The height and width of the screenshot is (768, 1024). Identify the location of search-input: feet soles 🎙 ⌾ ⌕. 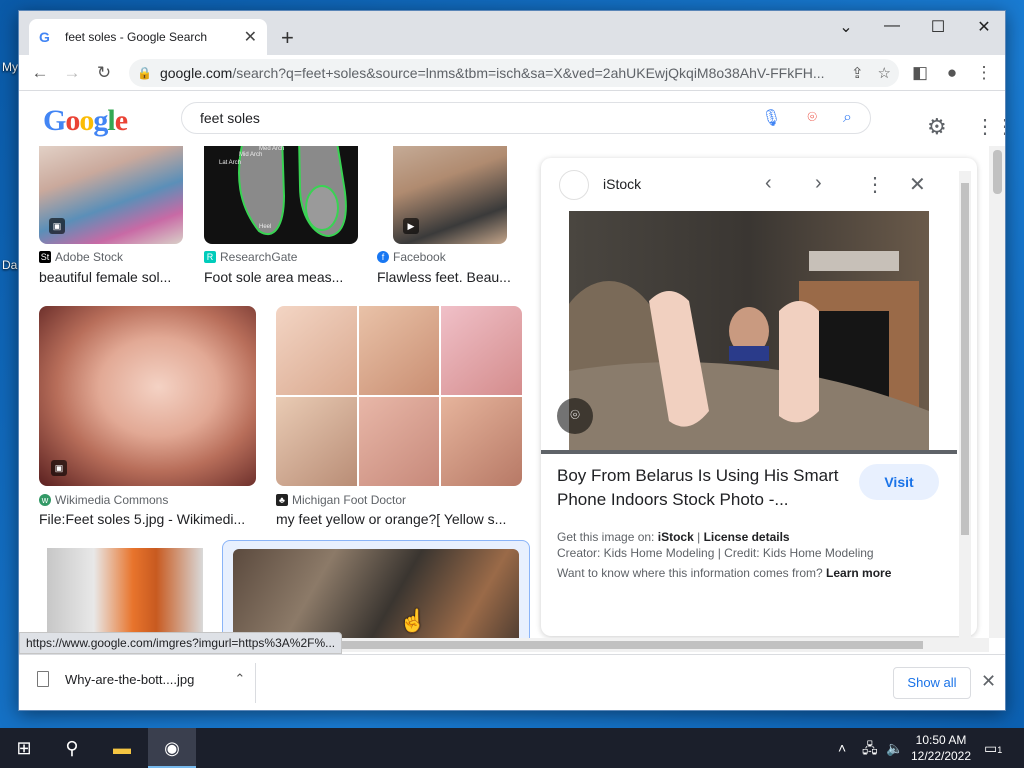
(526, 118).